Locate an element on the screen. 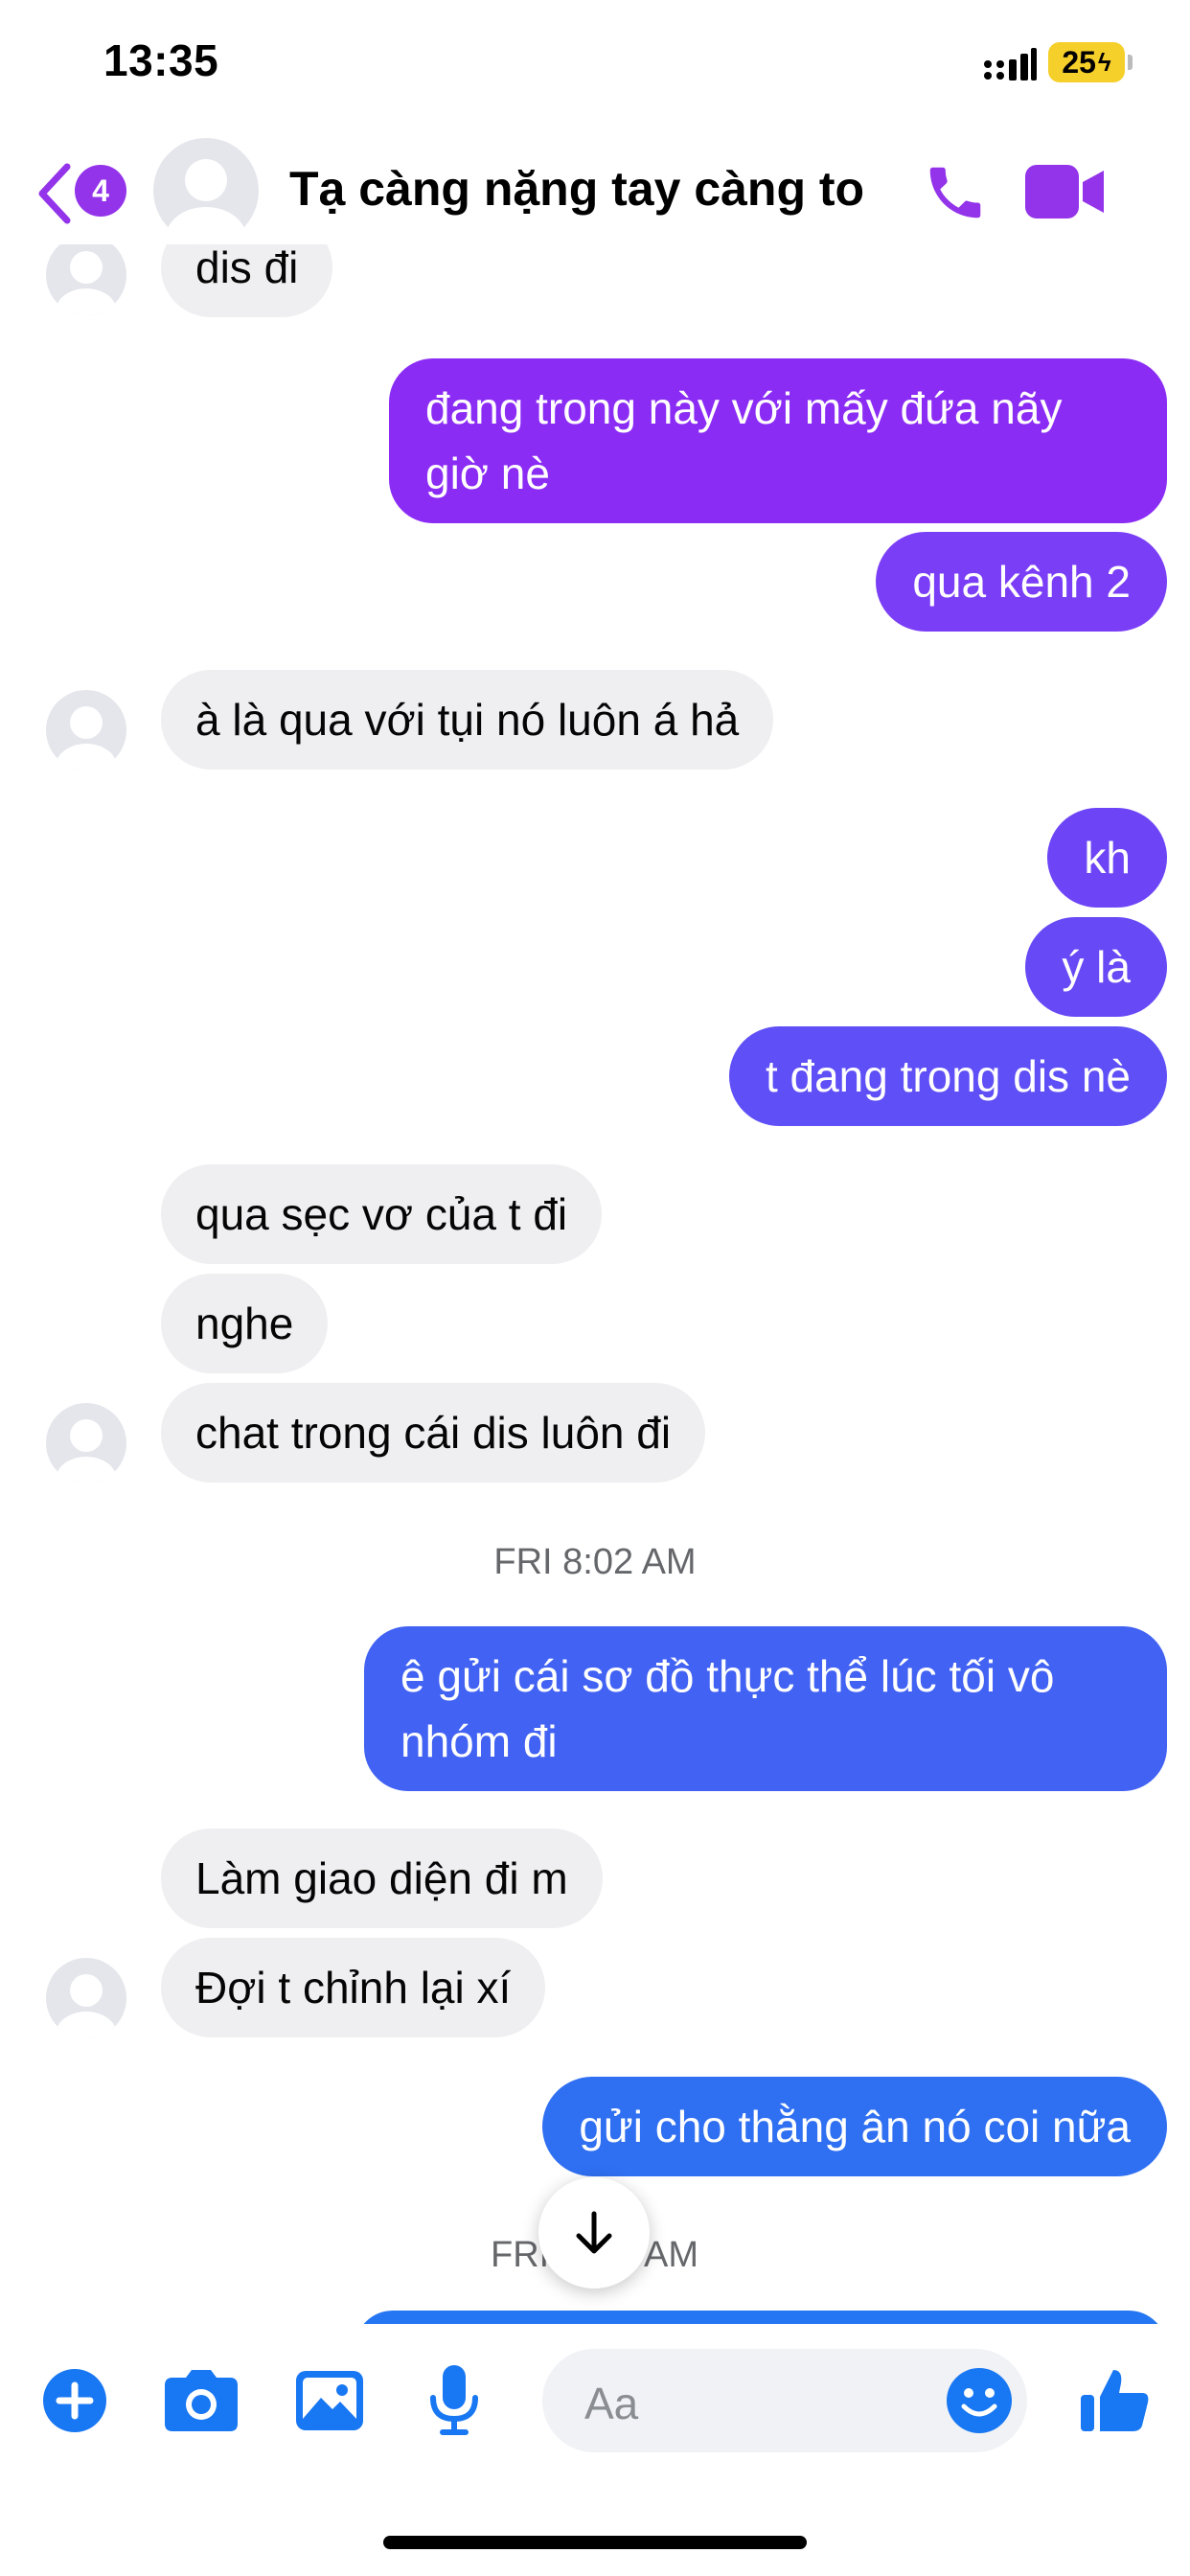  message-input: Aa is located at coordinates (785, 2400).